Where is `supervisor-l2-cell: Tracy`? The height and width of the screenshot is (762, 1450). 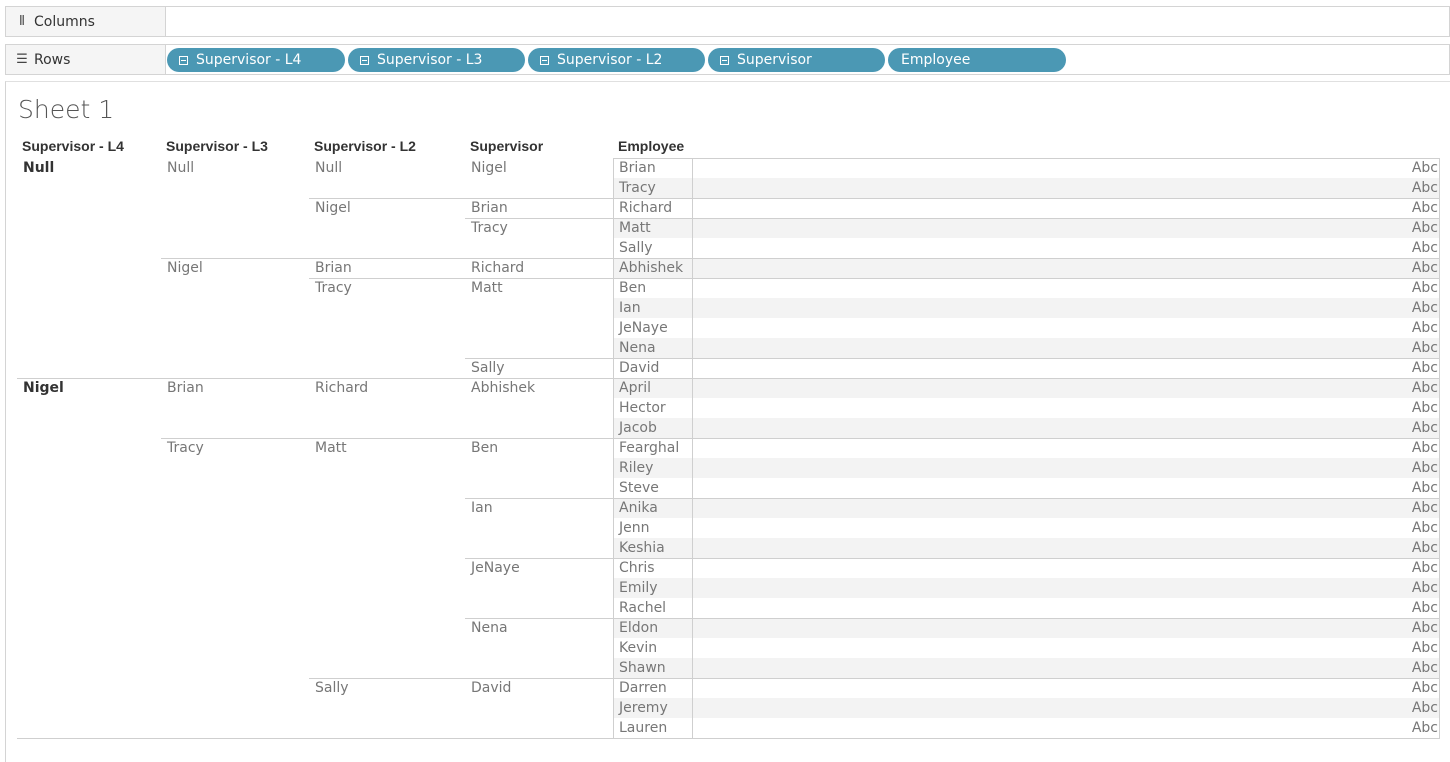 supervisor-l2-cell: Tracy is located at coordinates (333, 288).